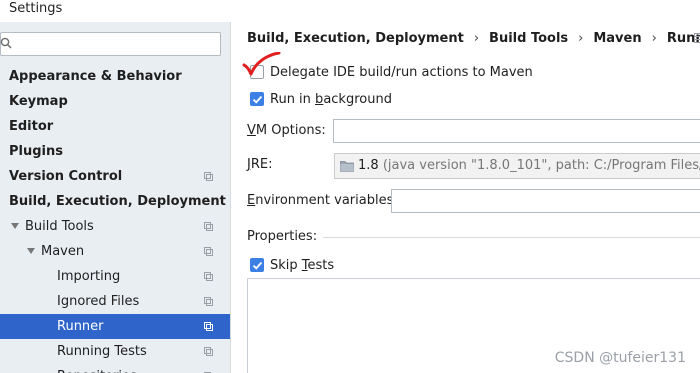 The width and height of the screenshot is (700, 373). Describe the element at coordinates (617, 38) in the screenshot. I see `breadcrumb-item: Maven` at that location.